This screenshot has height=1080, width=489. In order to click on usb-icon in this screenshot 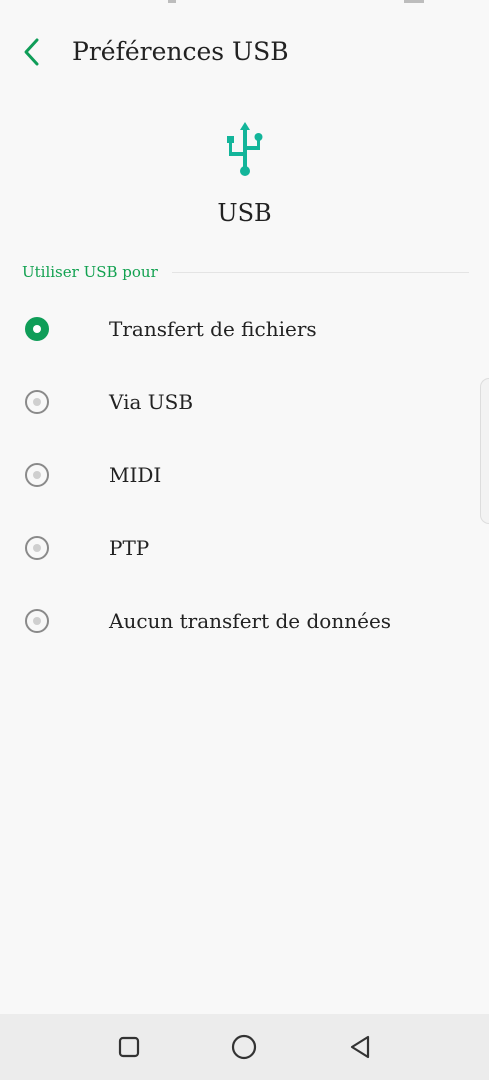, I will do `click(244, 149)`.